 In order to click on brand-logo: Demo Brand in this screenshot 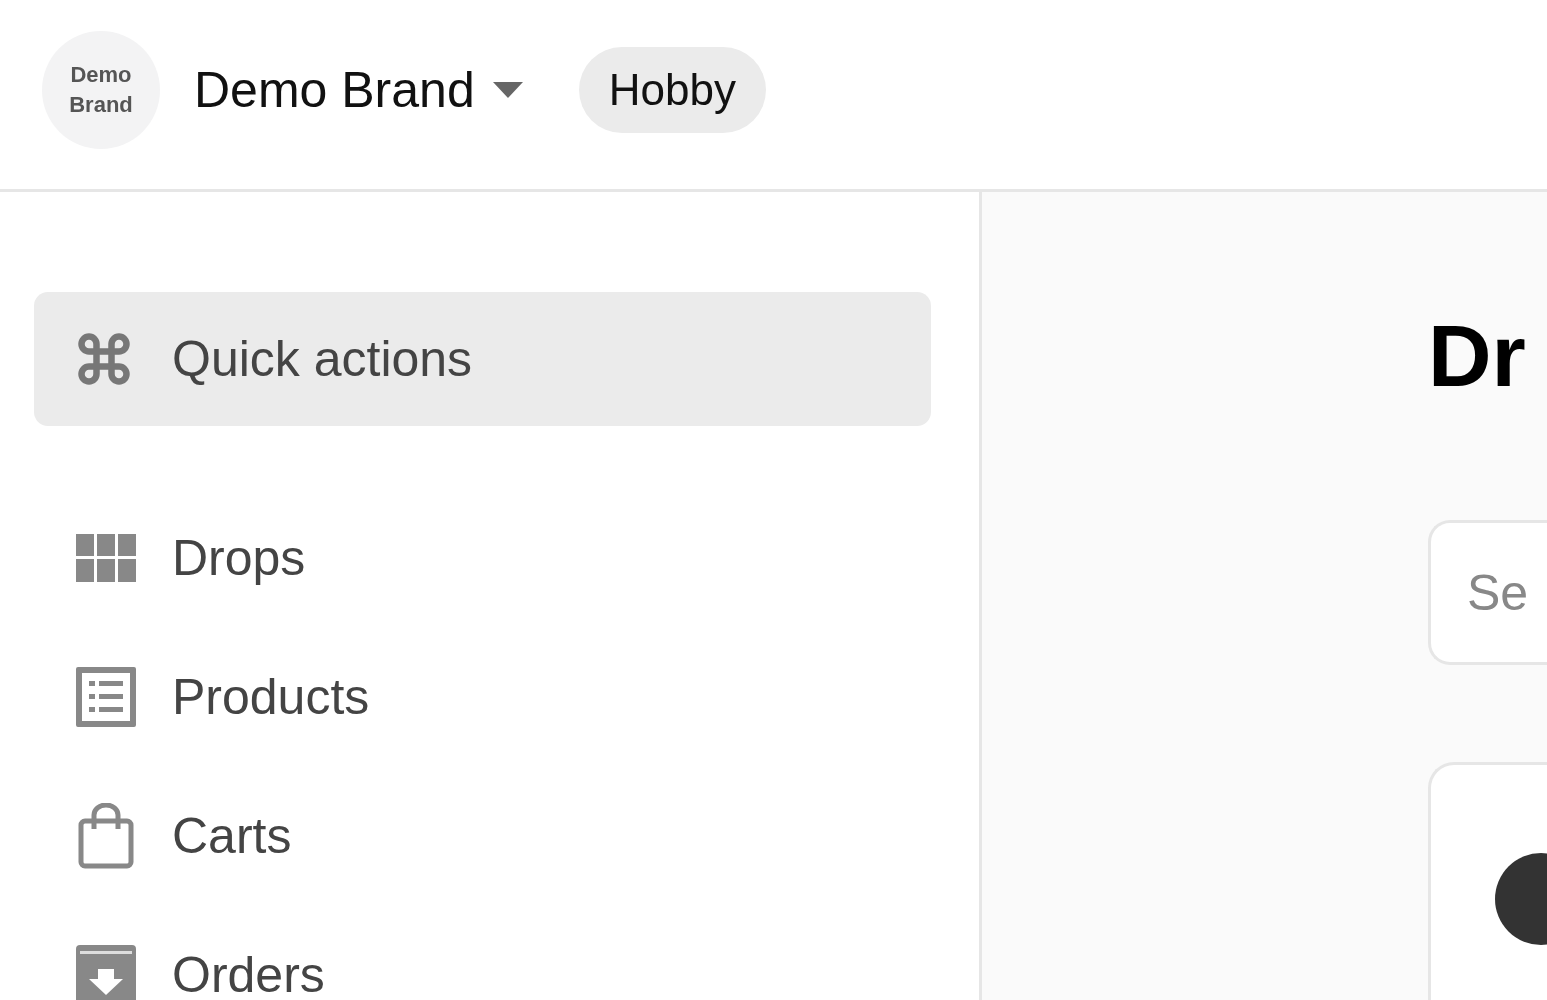, I will do `click(101, 89)`.